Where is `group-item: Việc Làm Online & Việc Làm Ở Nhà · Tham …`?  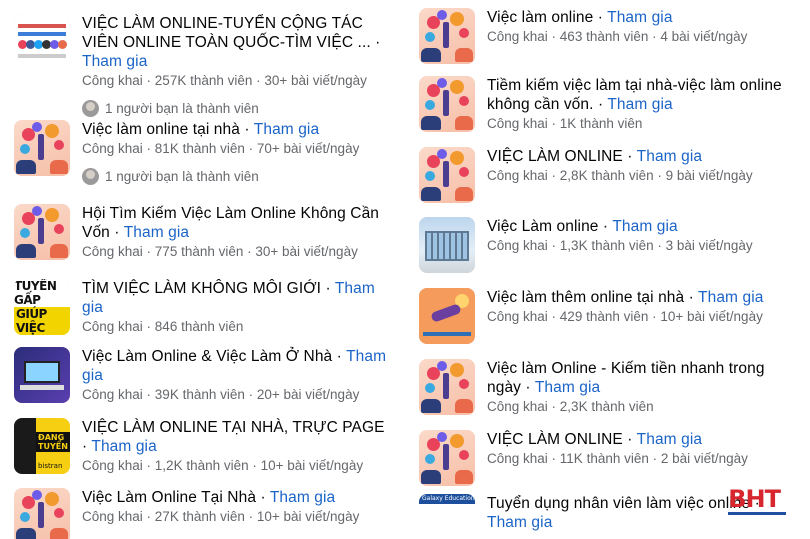
group-item: Việc Làm Online & Việc Làm Ở Nhà · Tham … is located at coordinates (208, 382).